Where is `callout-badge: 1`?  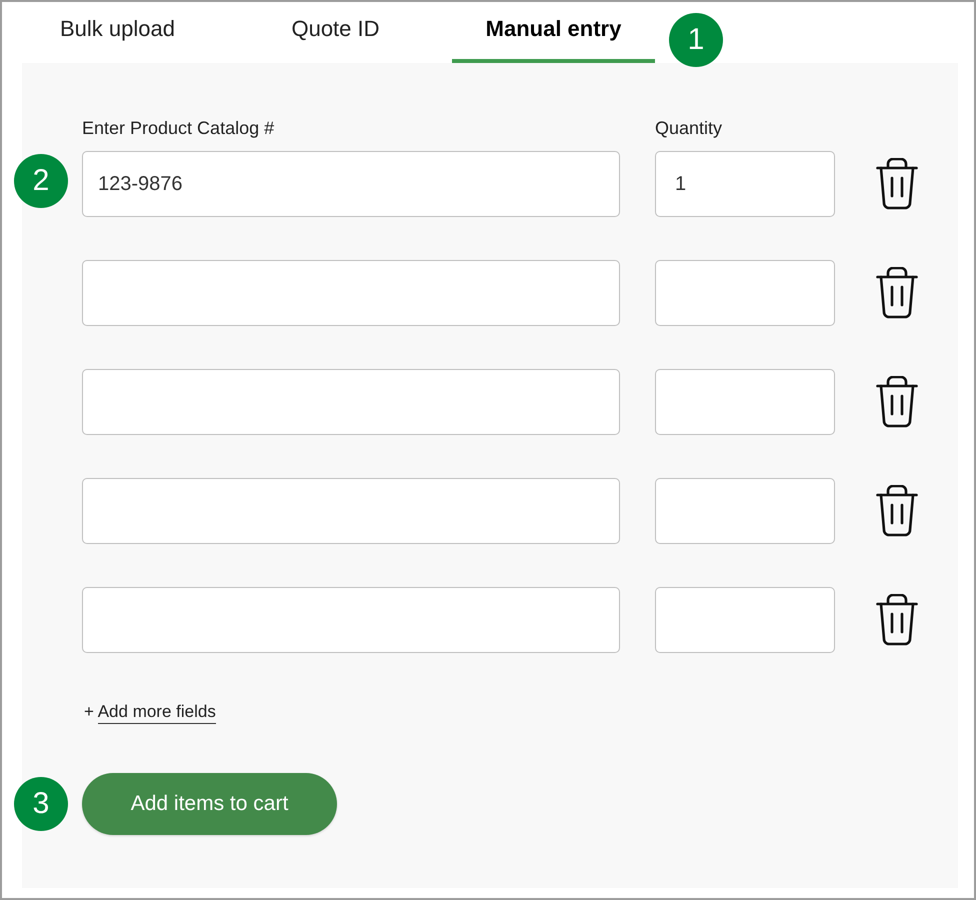 callout-badge: 1 is located at coordinates (696, 40).